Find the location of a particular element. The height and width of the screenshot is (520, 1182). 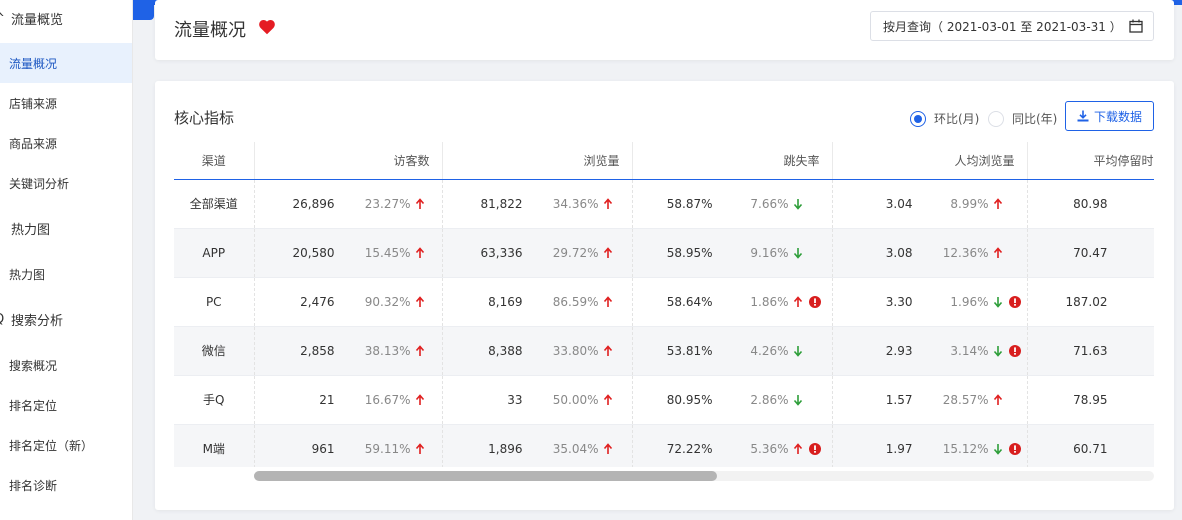

metric-value: 58.95% is located at coordinates (689, 252).